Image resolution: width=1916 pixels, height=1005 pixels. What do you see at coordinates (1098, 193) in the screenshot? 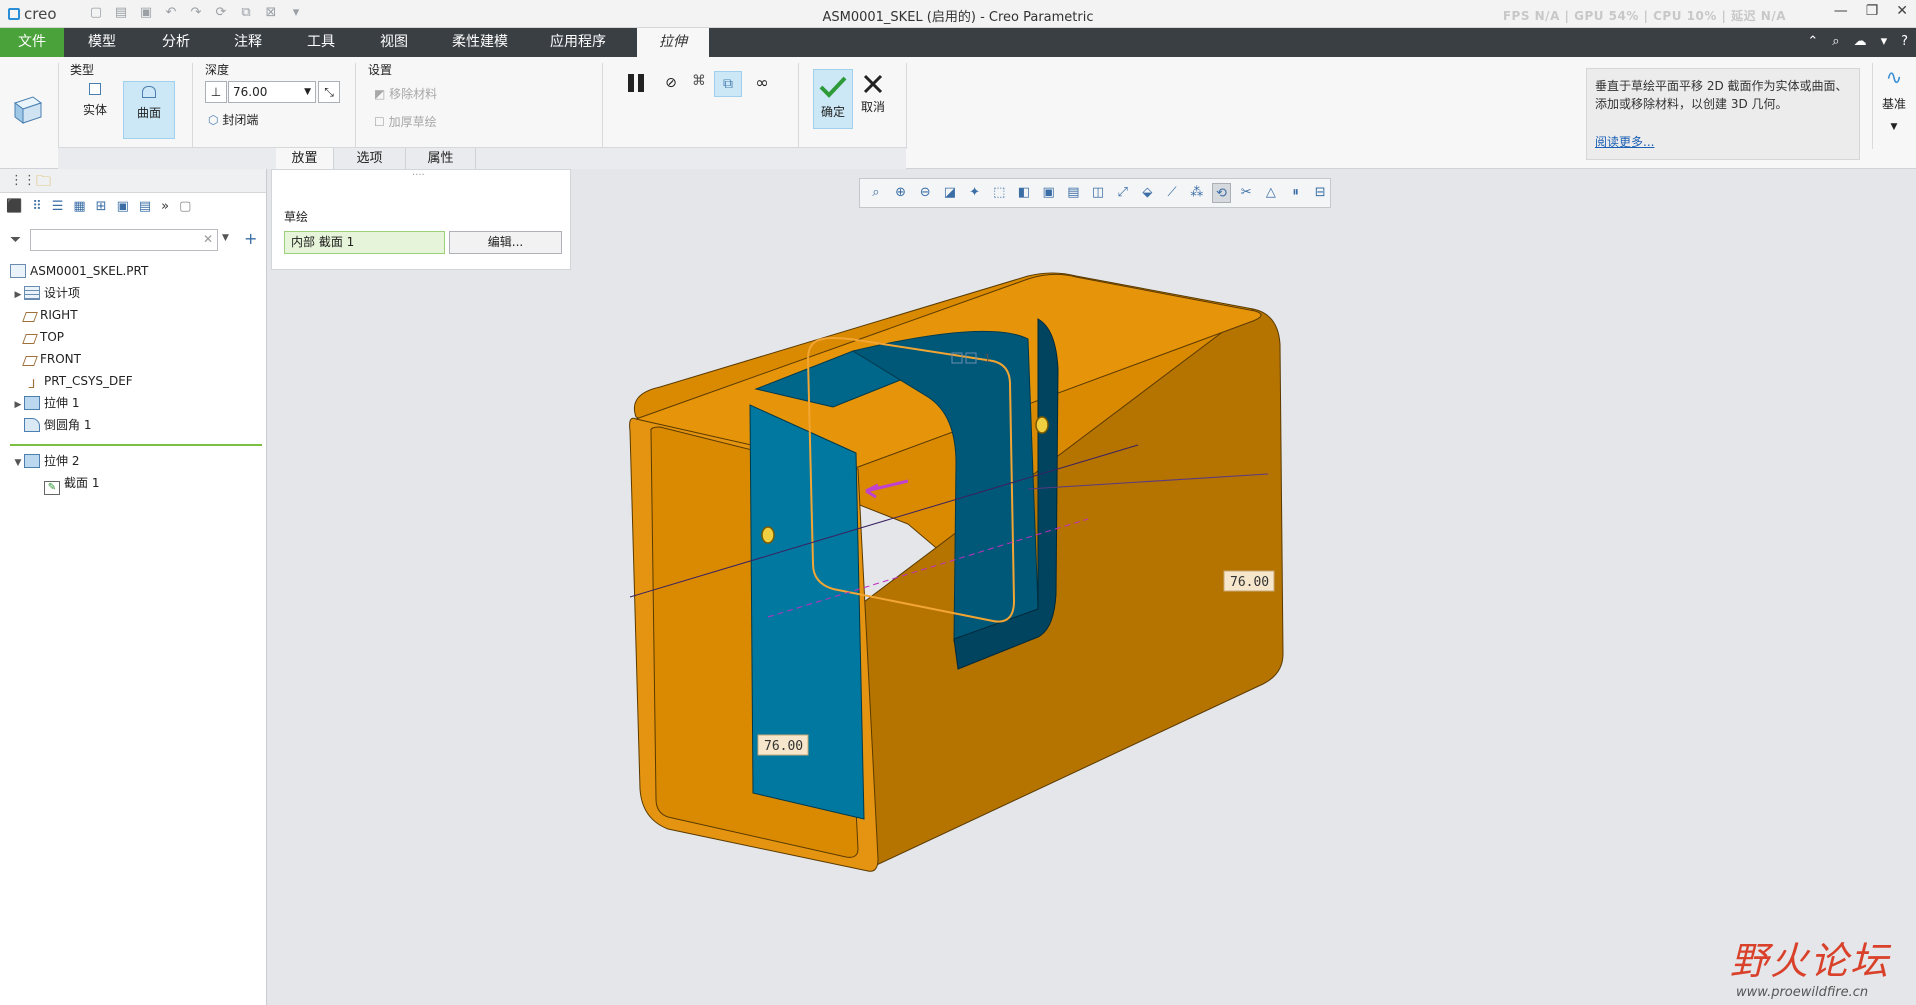
I see `datum-planes-icon: ◫` at bounding box center [1098, 193].